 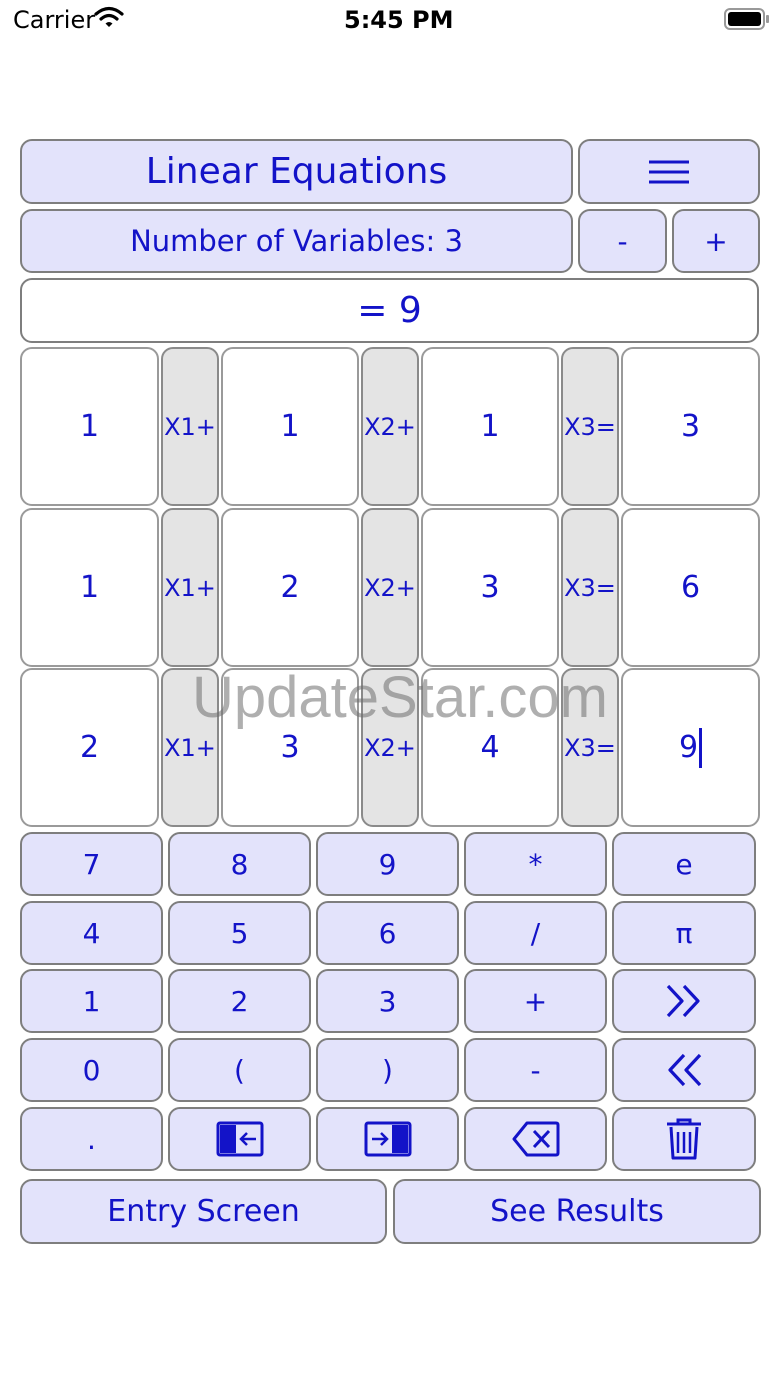 I want to click on entry-screen-button: Entry Screen, so click(x=203, y=1211).